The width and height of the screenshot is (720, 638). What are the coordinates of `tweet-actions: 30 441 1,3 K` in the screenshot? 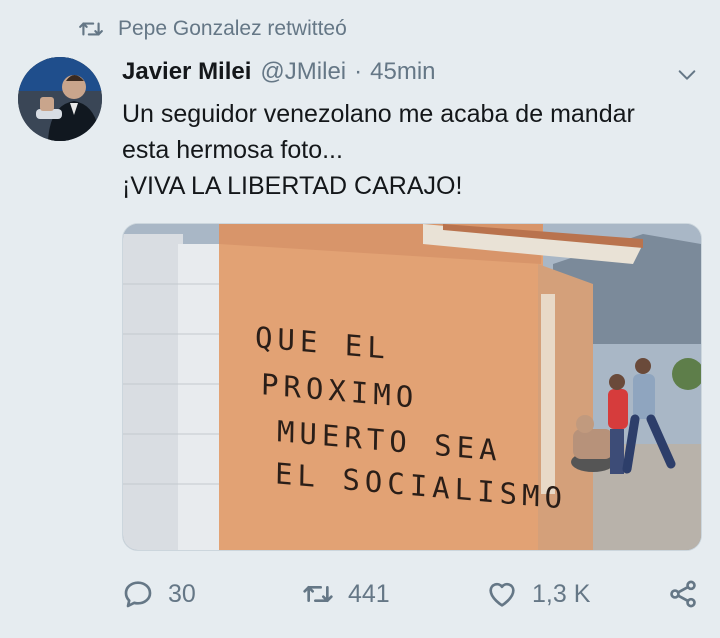 It's located at (411, 596).